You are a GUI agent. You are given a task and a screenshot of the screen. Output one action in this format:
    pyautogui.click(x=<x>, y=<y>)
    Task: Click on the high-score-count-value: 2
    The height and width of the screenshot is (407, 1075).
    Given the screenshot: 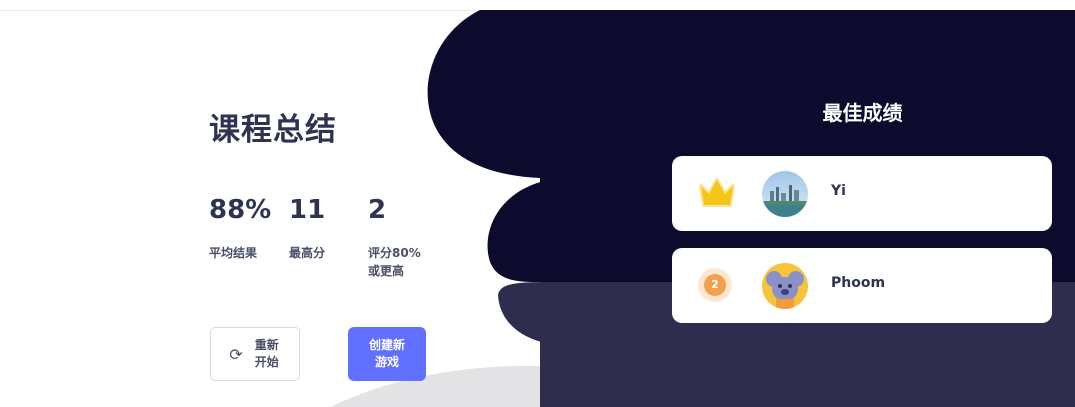 What is the action you would take?
    pyautogui.click(x=377, y=210)
    